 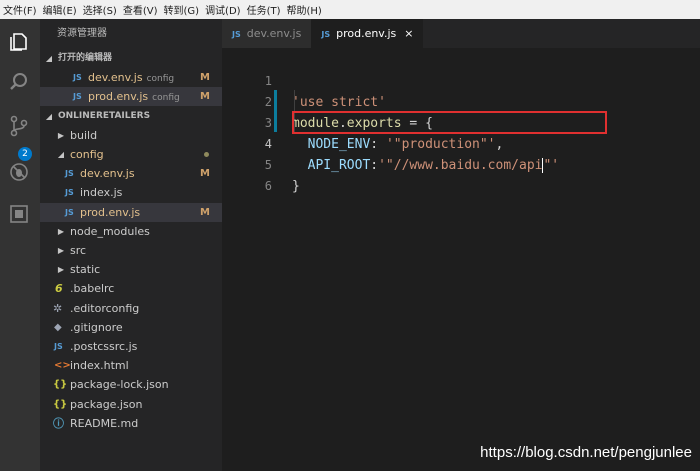 What do you see at coordinates (58, 327) in the screenshot?
I see `git-icon: ◆` at bounding box center [58, 327].